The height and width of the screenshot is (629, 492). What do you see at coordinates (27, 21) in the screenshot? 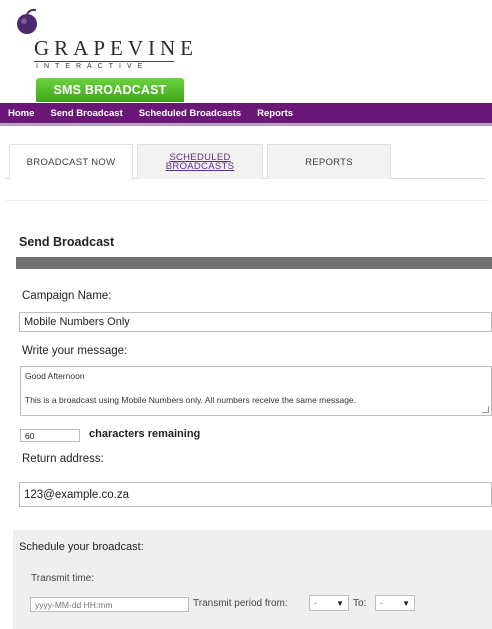
I see `grape-logo-icon` at bounding box center [27, 21].